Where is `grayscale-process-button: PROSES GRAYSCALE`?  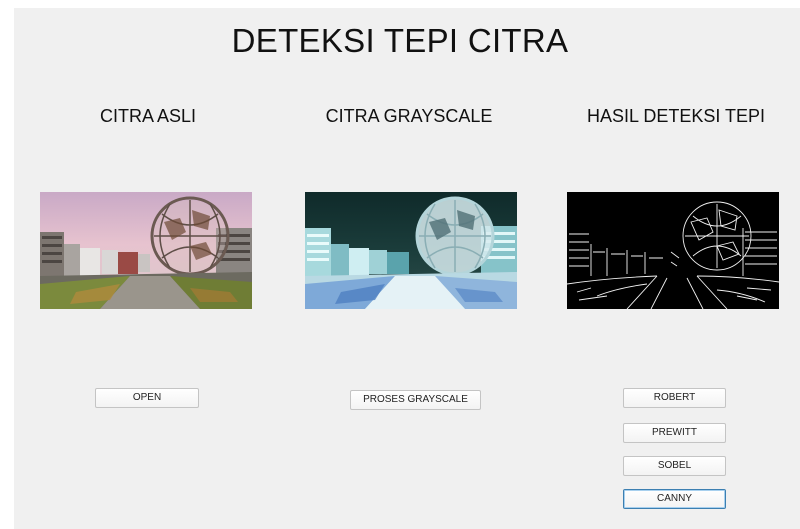 grayscale-process-button: PROSES GRAYSCALE is located at coordinates (415, 400).